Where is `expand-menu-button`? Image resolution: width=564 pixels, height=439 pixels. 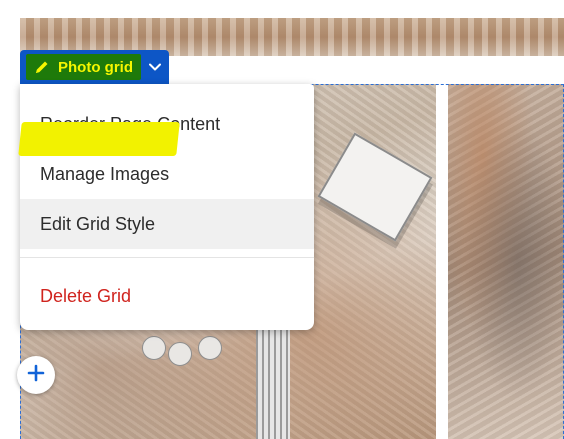
expand-menu-button is located at coordinates (155, 67).